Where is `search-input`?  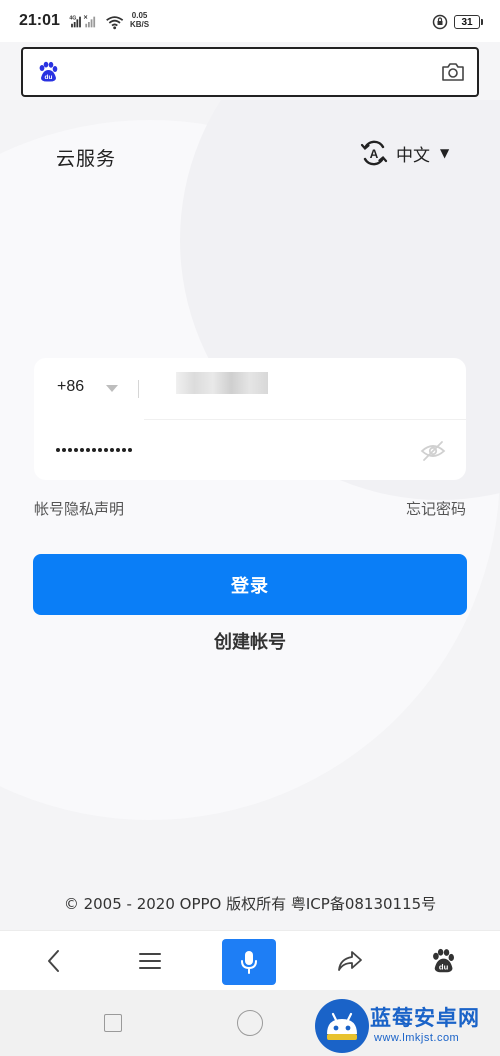
search-input is located at coordinates (251, 73).